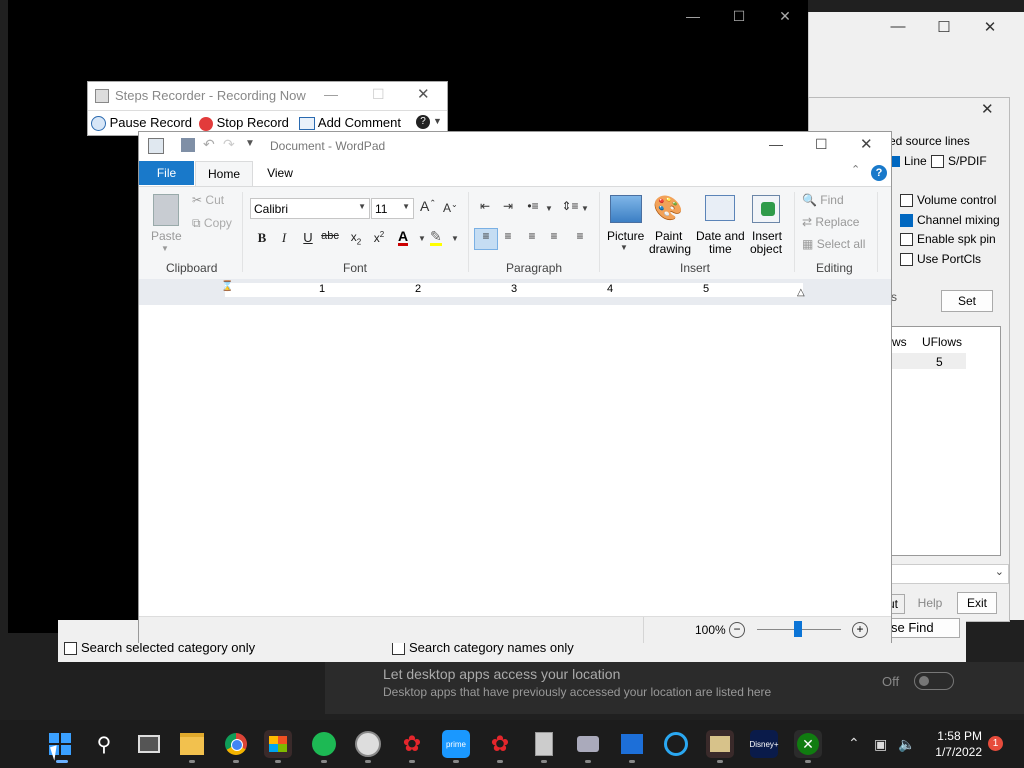  What do you see at coordinates (720, 236) in the screenshot?
I see `date-time-button: Date and` at bounding box center [720, 236].